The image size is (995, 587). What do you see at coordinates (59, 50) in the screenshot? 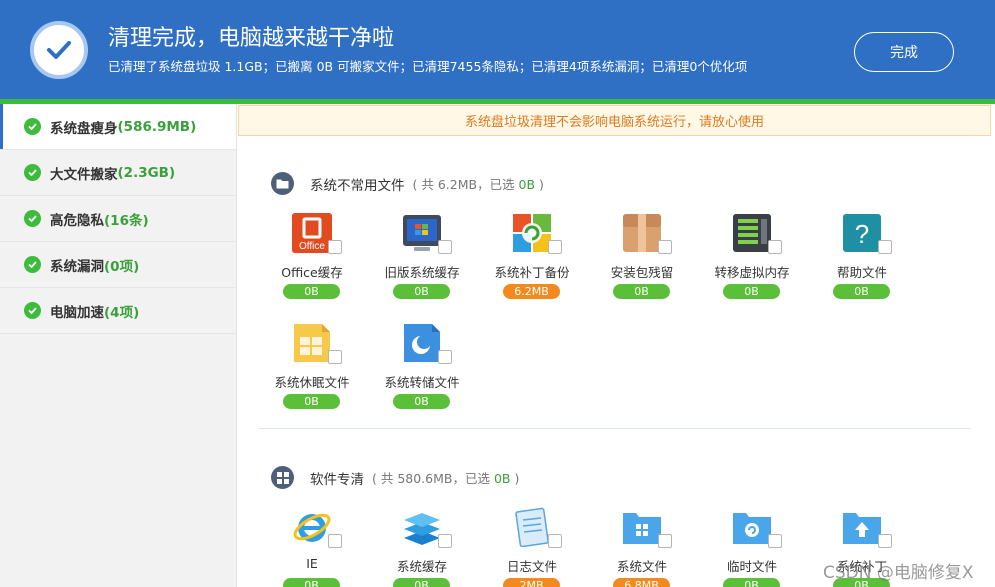
I see `success-check-icon` at bounding box center [59, 50].